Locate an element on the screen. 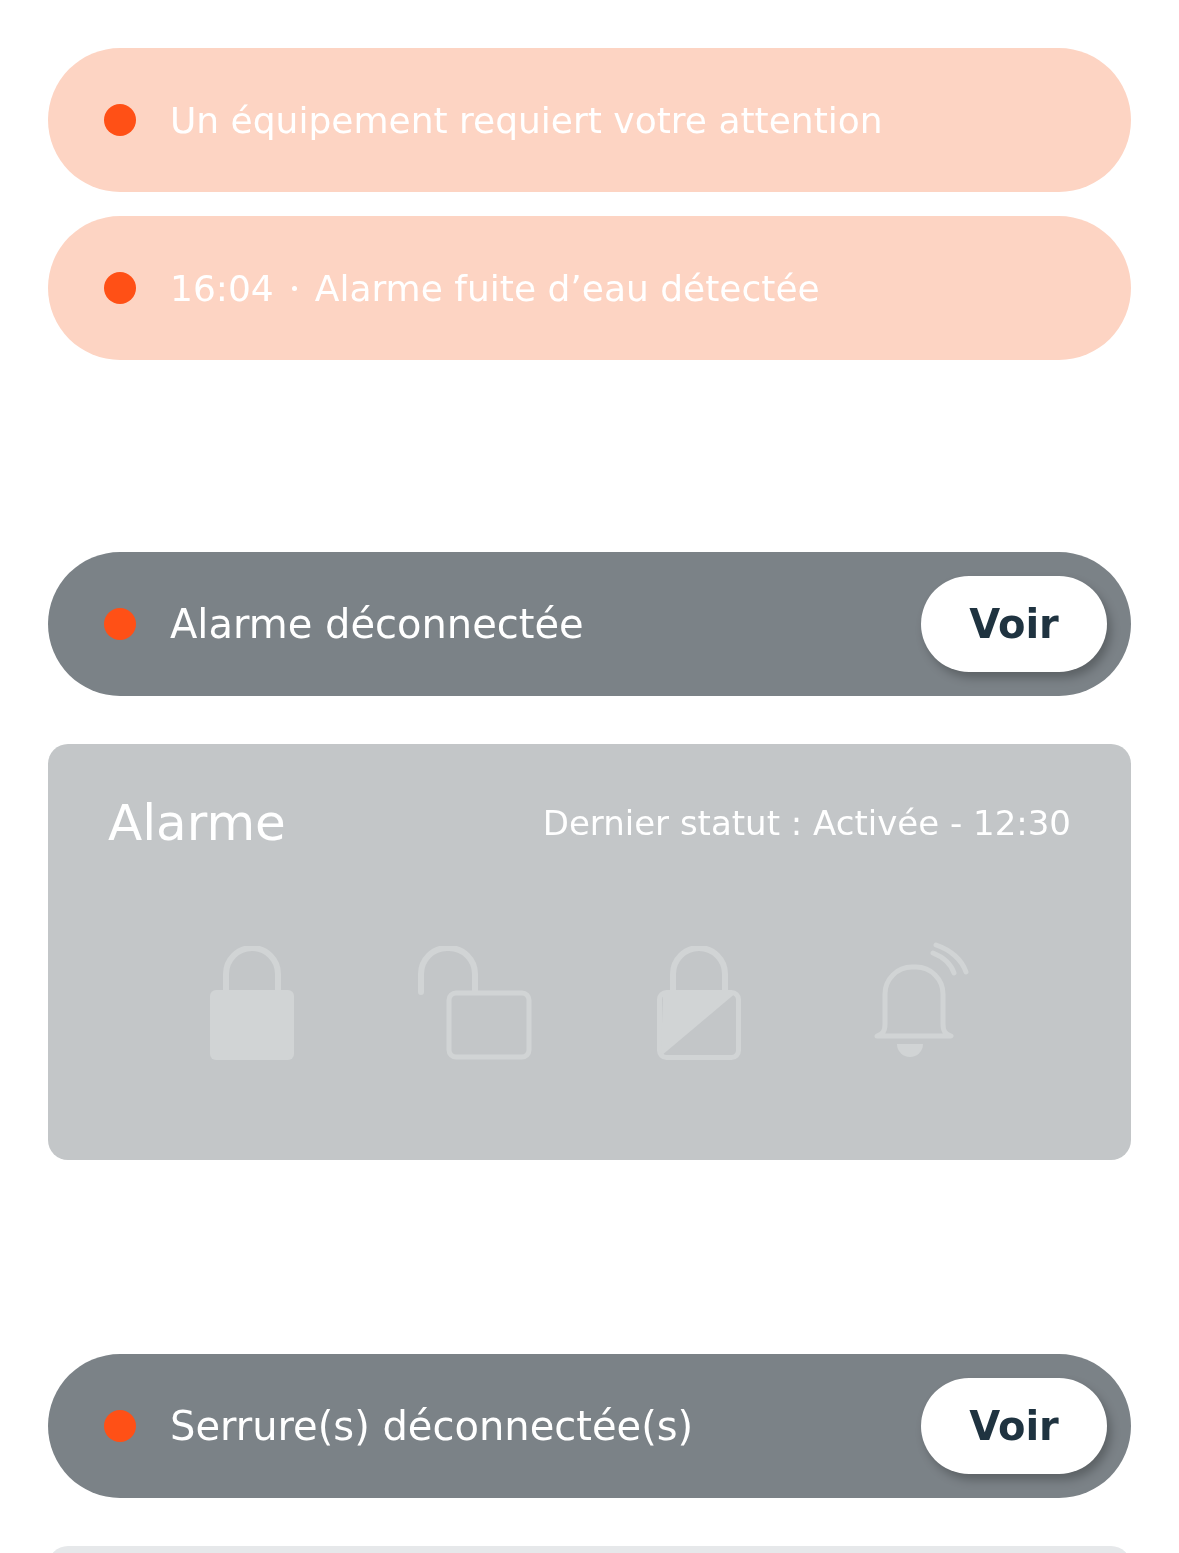 Image resolution: width=1179 pixels, height=1553 pixels. alert-time: 16:04 is located at coordinates (222, 288).